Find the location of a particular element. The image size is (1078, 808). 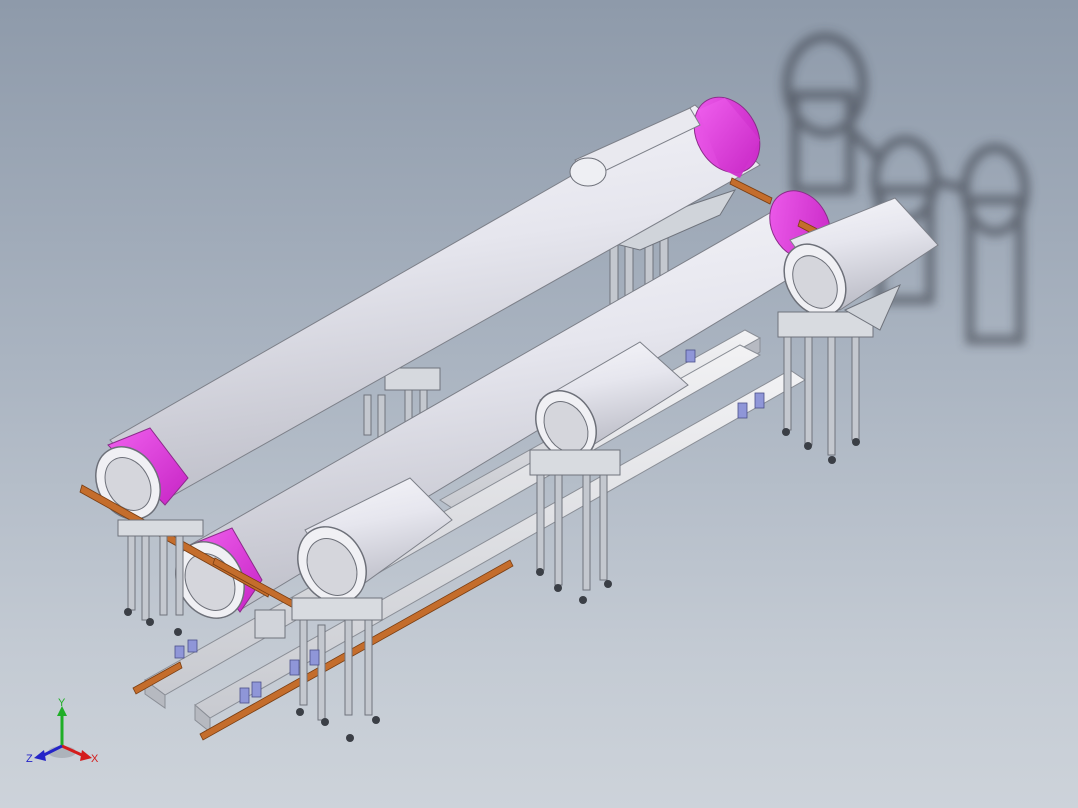

x-axis-label: X is located at coordinates (95, 759).